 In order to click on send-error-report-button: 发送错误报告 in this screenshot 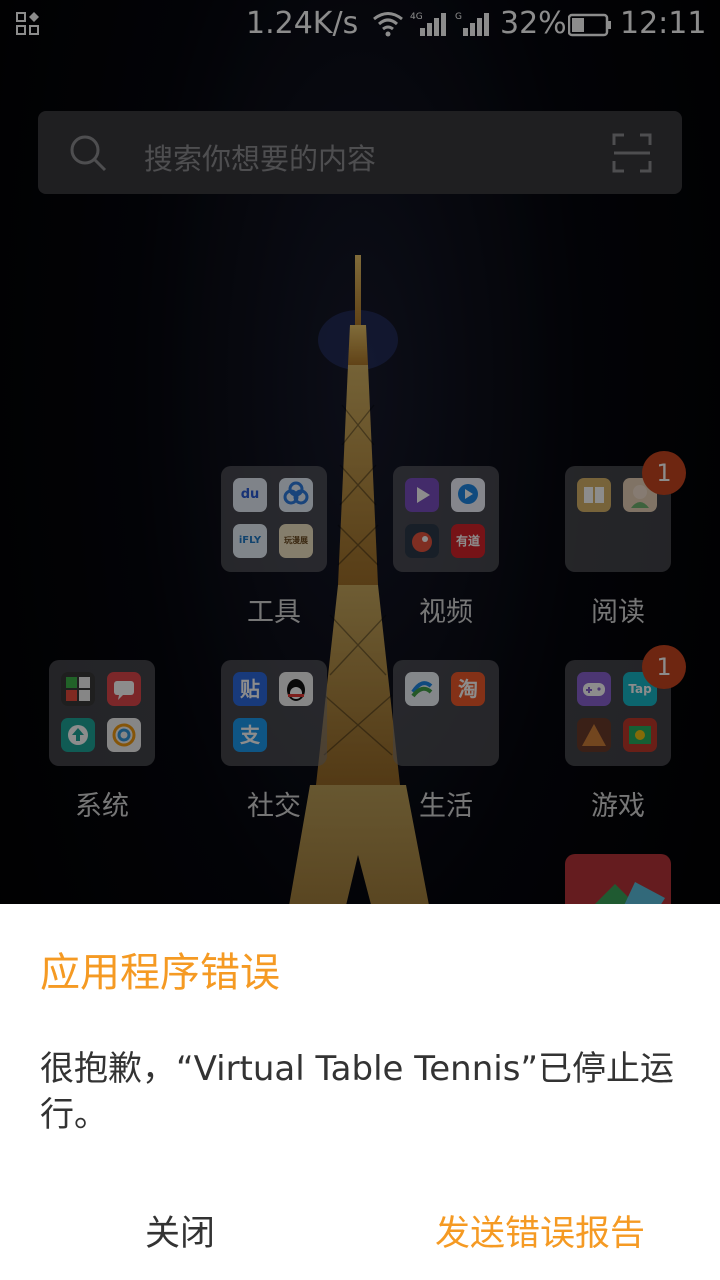, I will do `click(540, 1234)`.